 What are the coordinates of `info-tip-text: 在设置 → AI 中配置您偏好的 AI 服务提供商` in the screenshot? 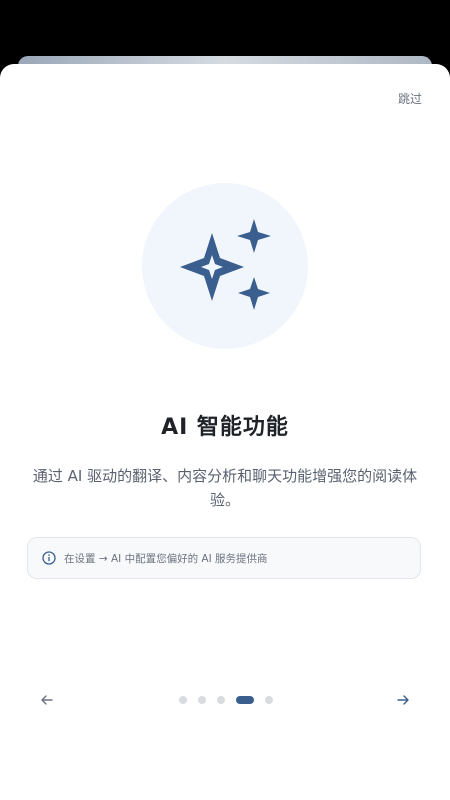 It's located at (166, 558).